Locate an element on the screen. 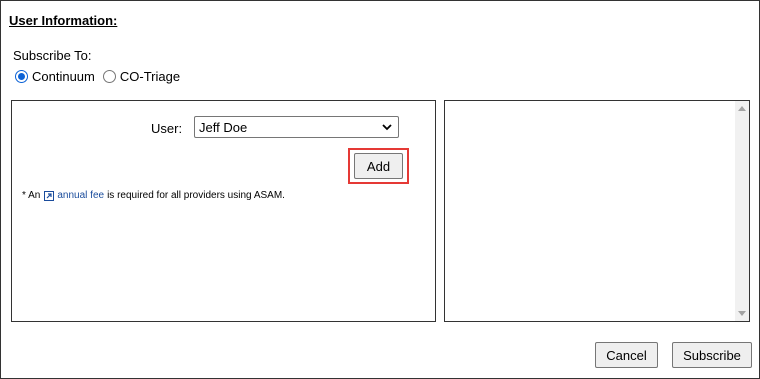  subscribe-radio-group: Continuum CO-Triage is located at coordinates (101, 76).